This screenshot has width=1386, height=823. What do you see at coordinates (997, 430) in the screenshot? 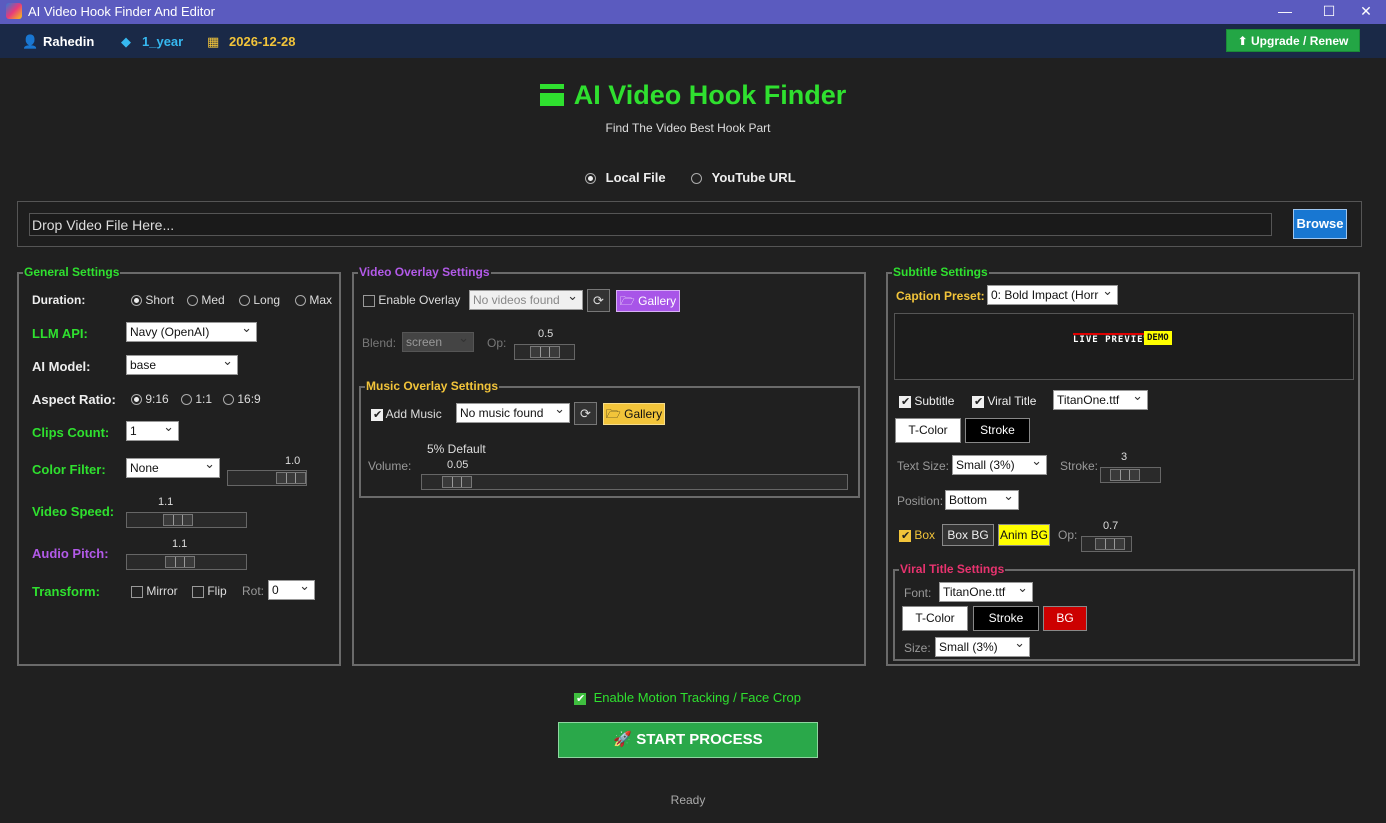
I see `subtitle-stroke-color-button: Stroke` at bounding box center [997, 430].